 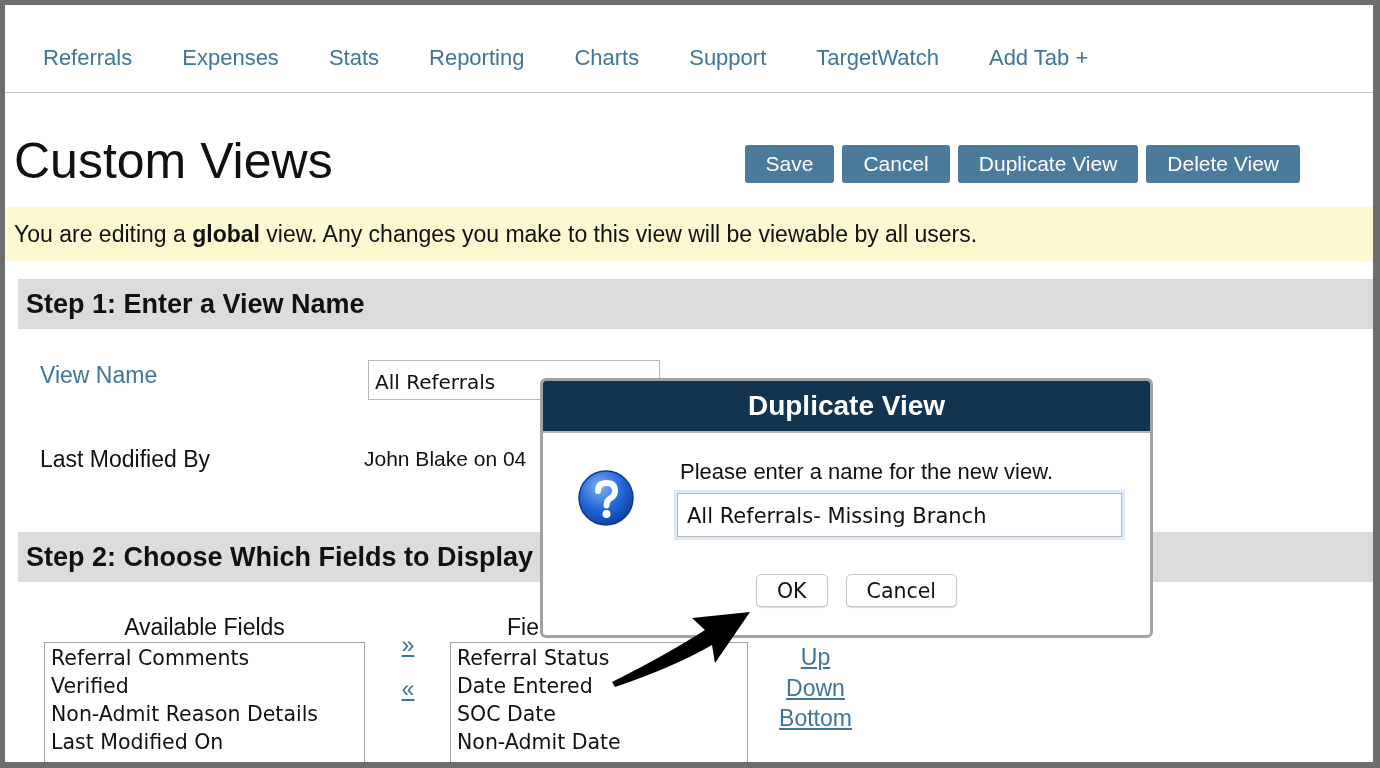 What do you see at coordinates (204, 742) in the screenshot?
I see `list-item: Last Modified On` at bounding box center [204, 742].